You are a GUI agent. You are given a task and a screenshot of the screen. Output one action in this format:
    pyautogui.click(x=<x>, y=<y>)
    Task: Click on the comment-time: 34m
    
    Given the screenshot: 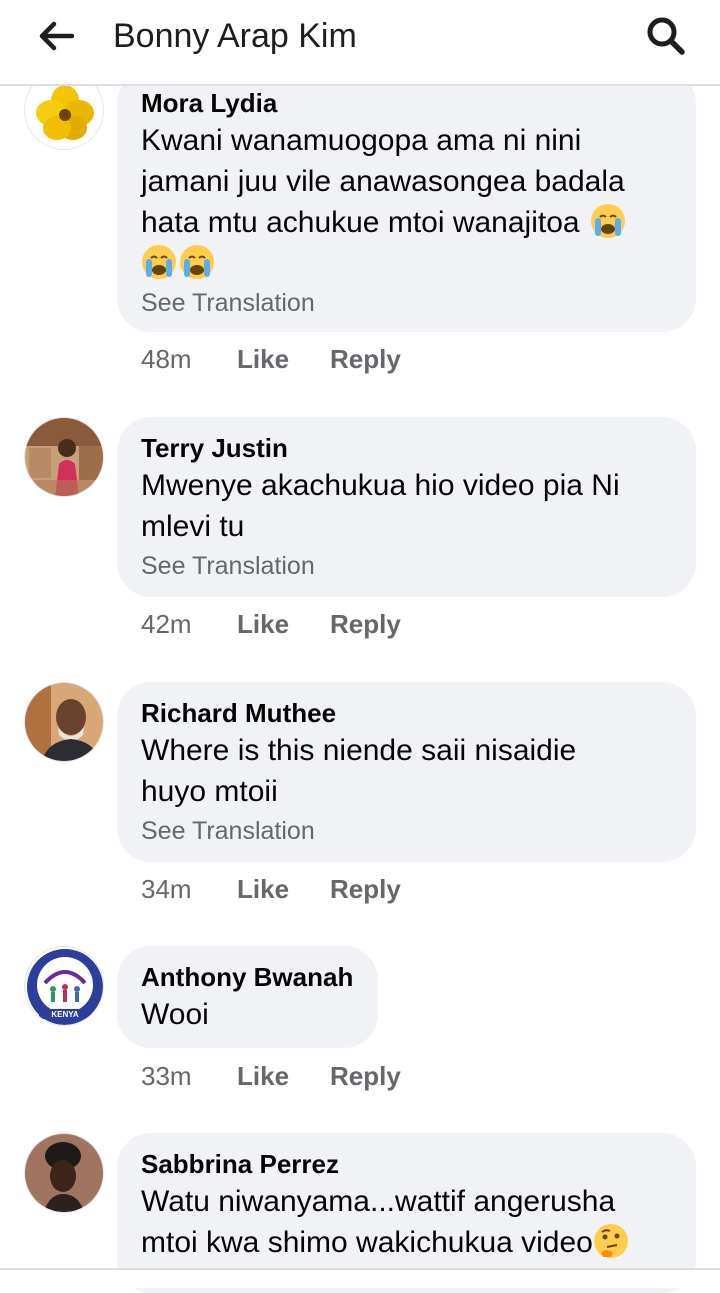 What is the action you would take?
    pyautogui.click(x=166, y=889)
    